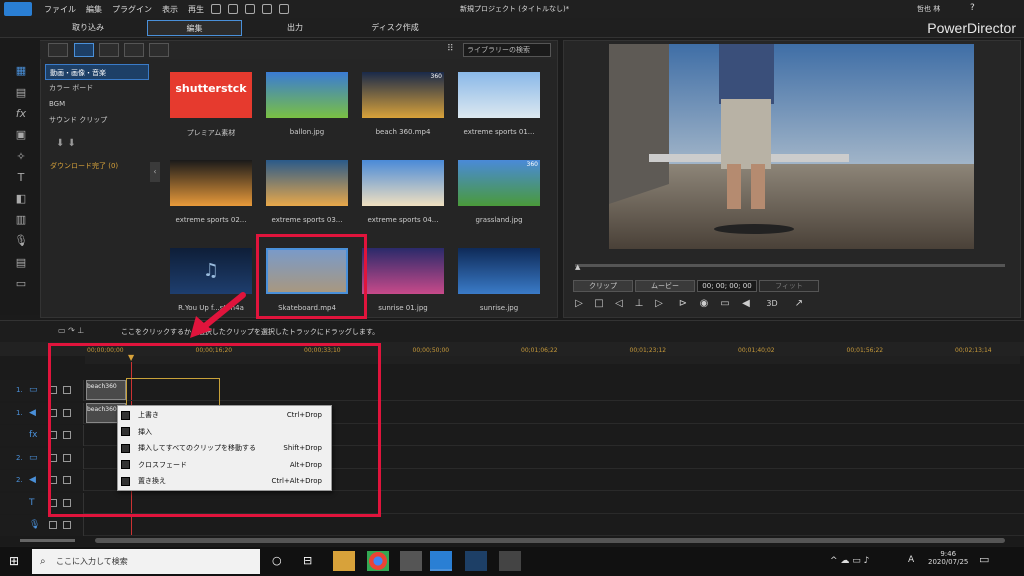 The image size is (1024, 576). I want to click on download-status: ダウンロード完了 (0), so click(84, 166).